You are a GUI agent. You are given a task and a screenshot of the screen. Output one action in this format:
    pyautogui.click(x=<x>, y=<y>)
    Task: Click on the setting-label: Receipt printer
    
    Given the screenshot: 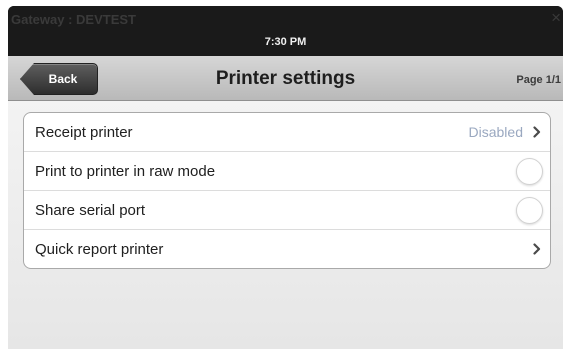 What is the action you would take?
    pyautogui.click(x=84, y=132)
    